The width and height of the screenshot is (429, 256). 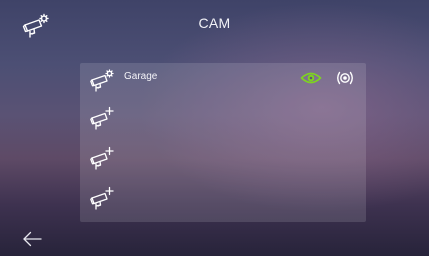 What do you see at coordinates (223, 84) in the screenshot?
I see `camera-row-garage: Garage` at bounding box center [223, 84].